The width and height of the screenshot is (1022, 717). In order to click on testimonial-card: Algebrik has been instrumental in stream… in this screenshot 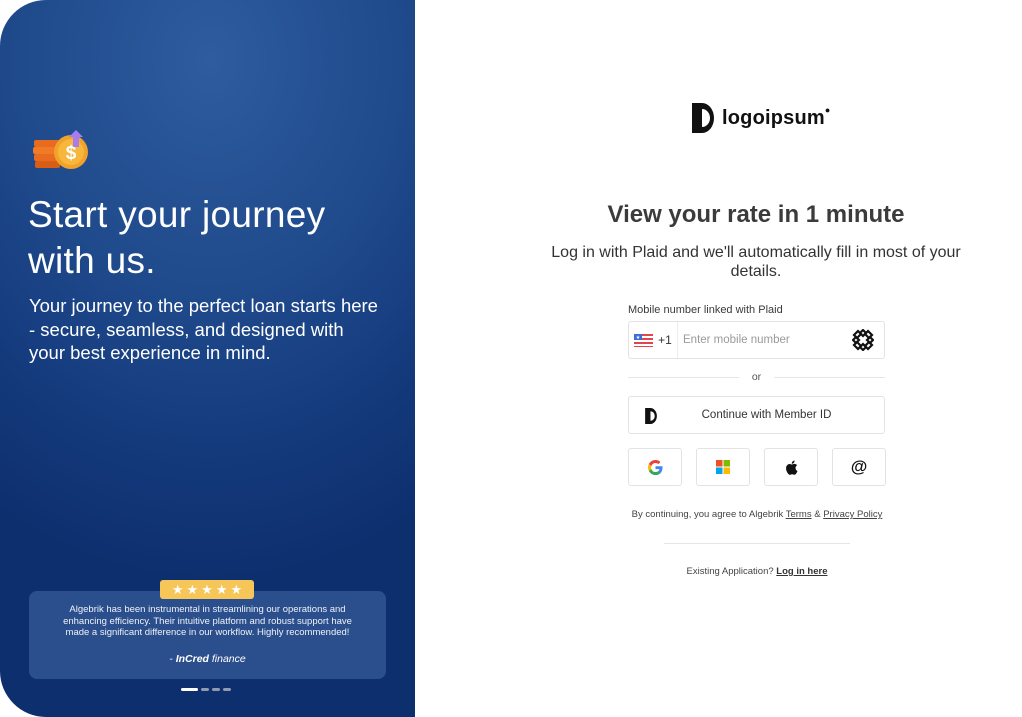, I will do `click(207, 635)`.